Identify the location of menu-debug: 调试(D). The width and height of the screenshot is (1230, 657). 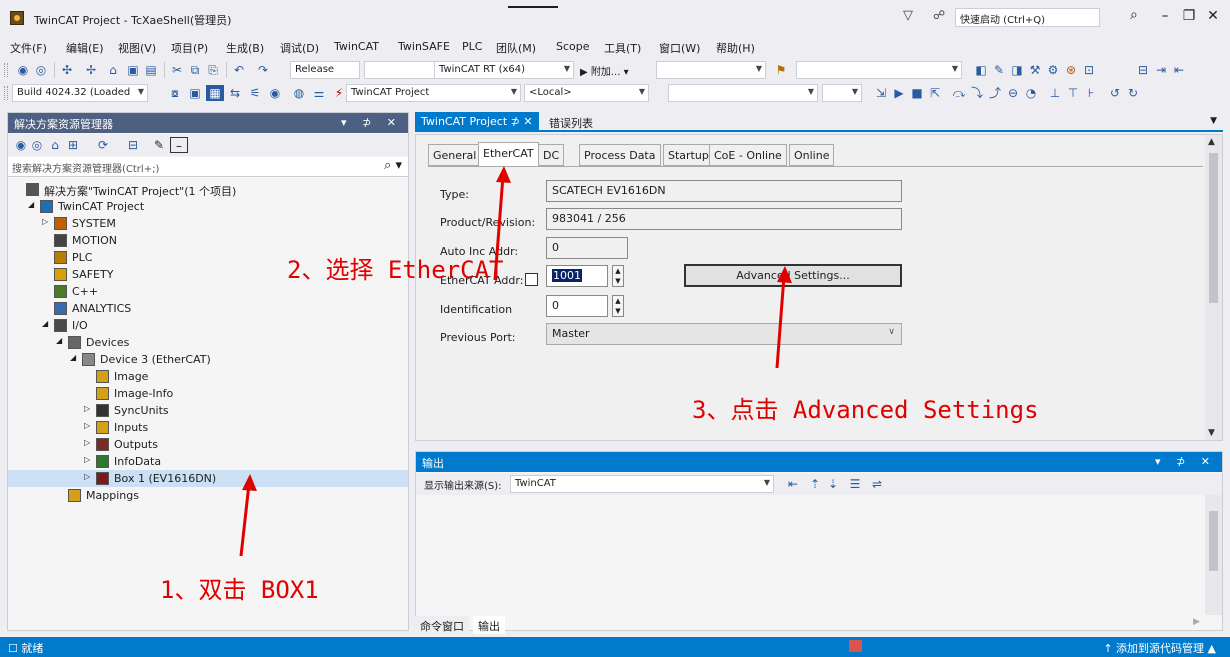
(299, 48).